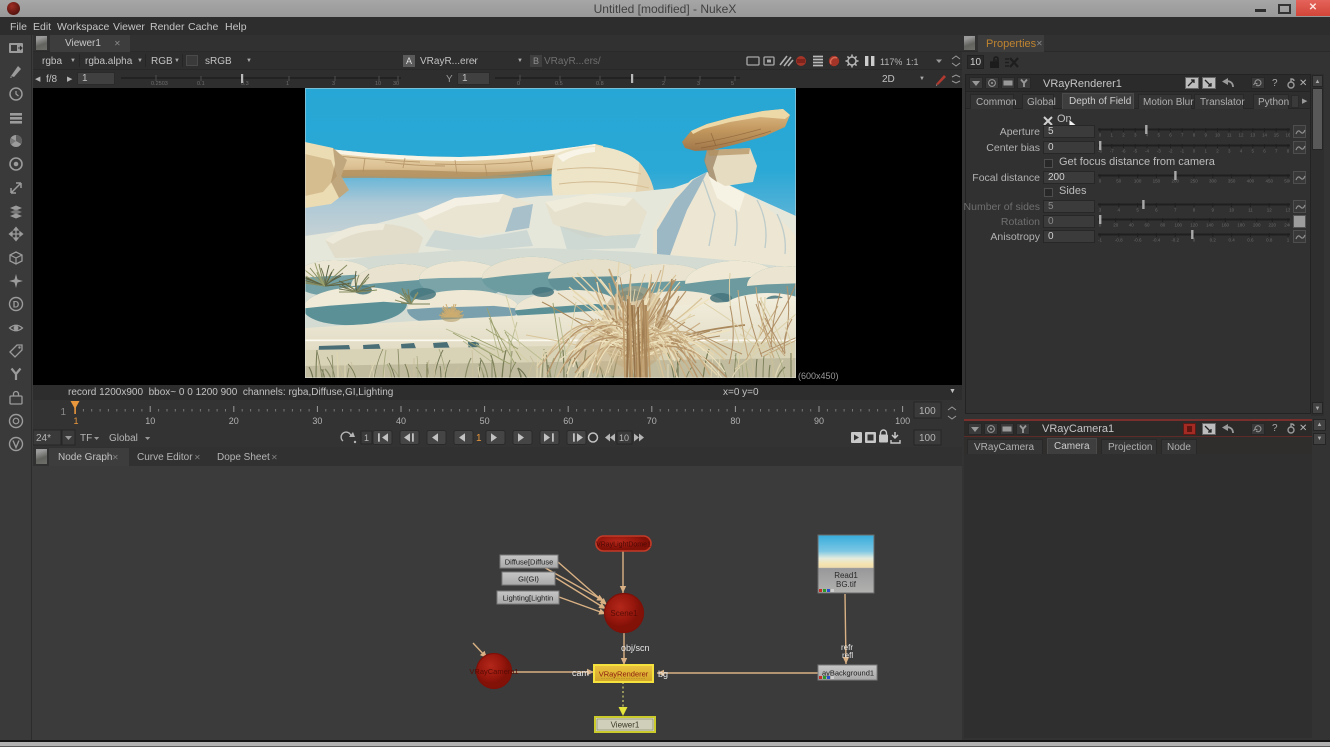  What do you see at coordinates (846, 584) in the screenshot?
I see `svg-text: BG.tif` at bounding box center [846, 584].